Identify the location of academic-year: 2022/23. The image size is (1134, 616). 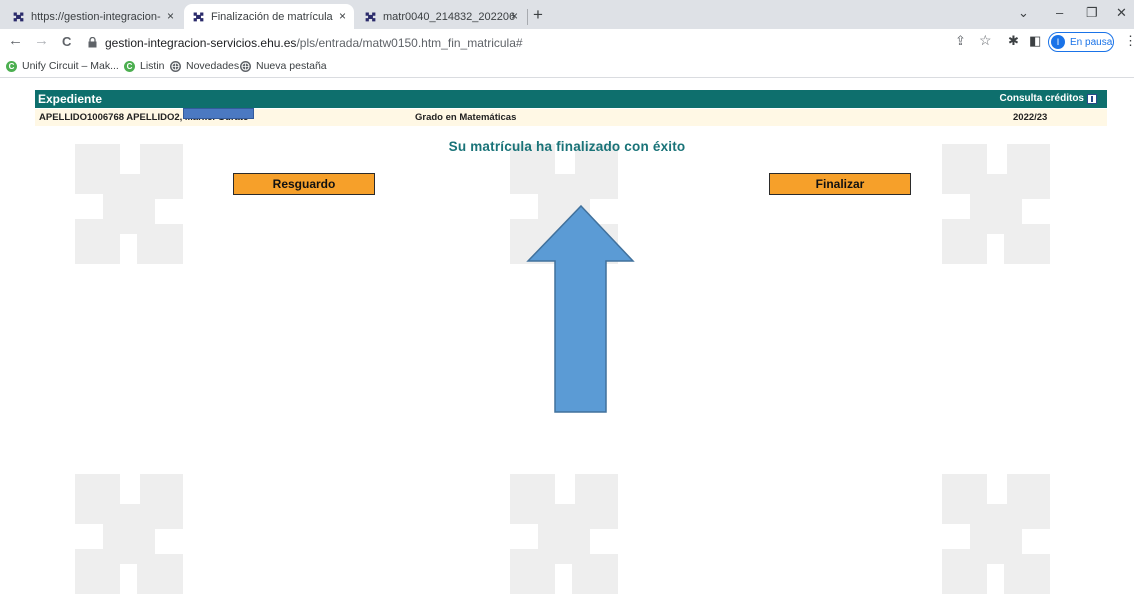
(1030, 117).